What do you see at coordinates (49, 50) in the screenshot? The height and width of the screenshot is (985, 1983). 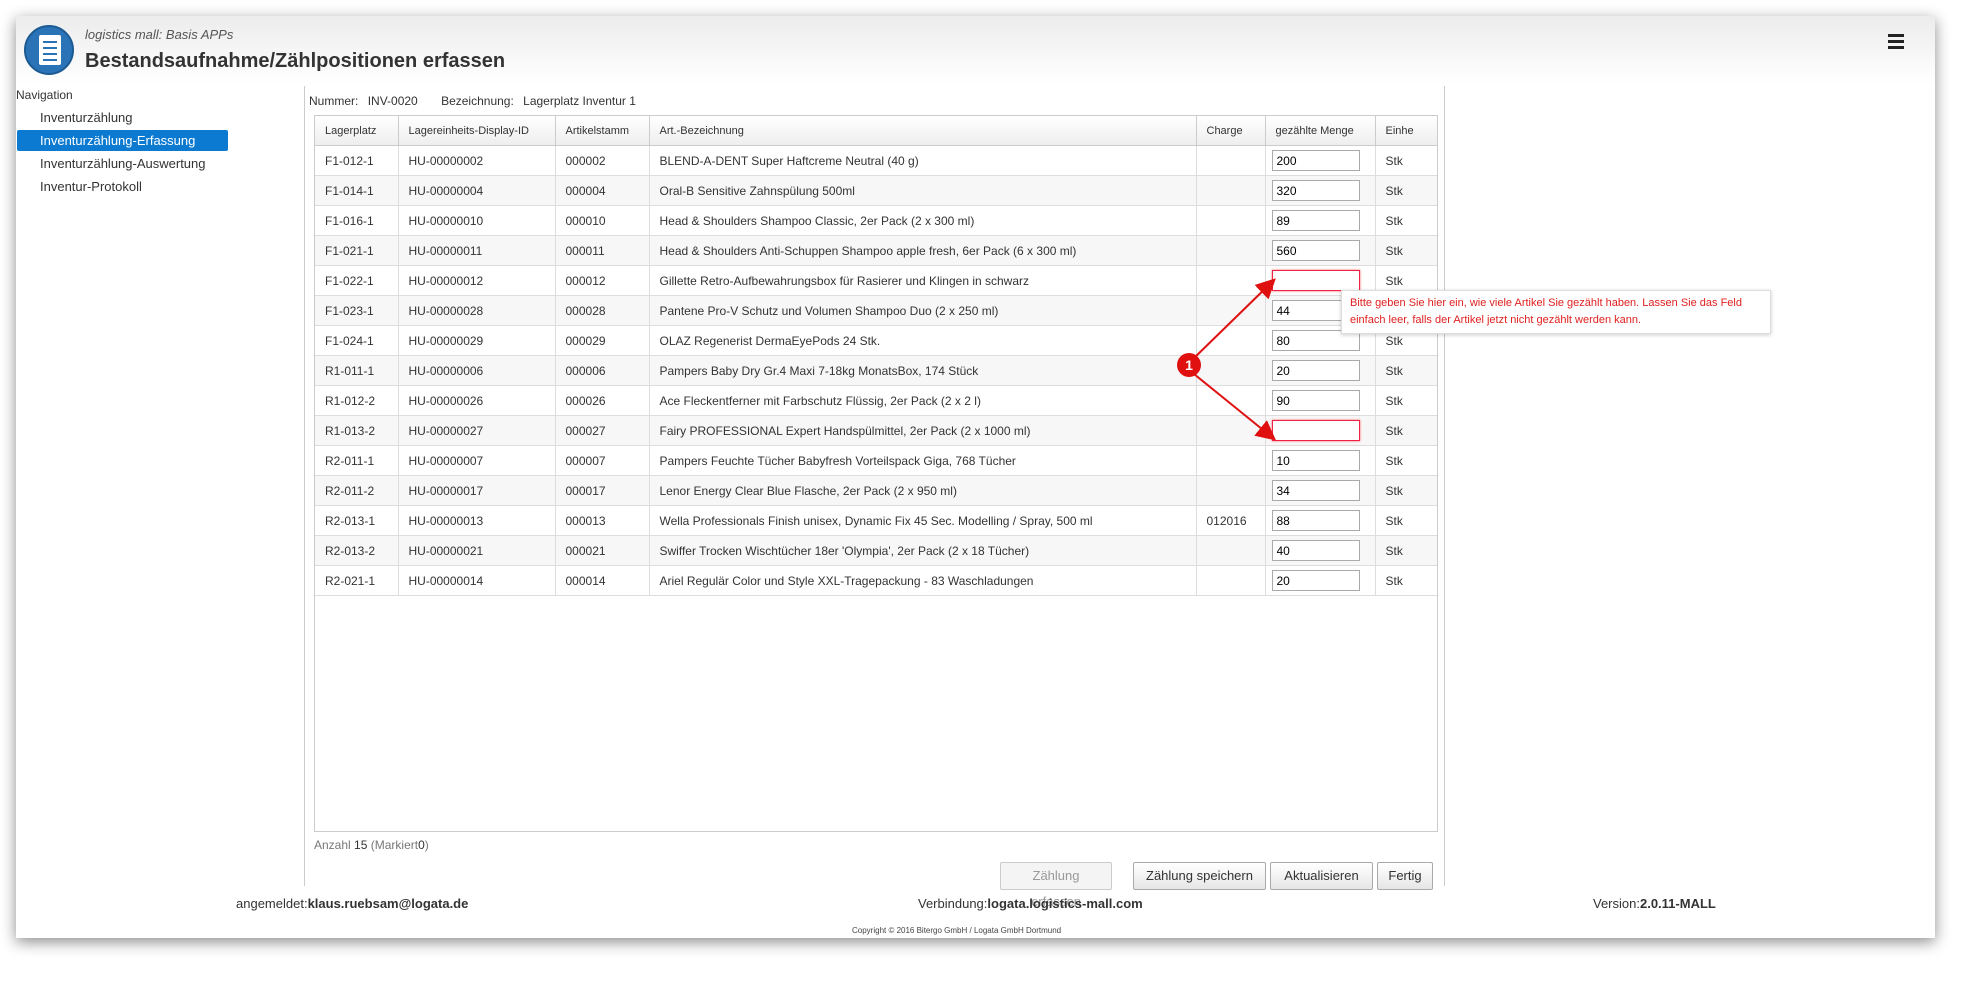 I see `checklist-icon` at bounding box center [49, 50].